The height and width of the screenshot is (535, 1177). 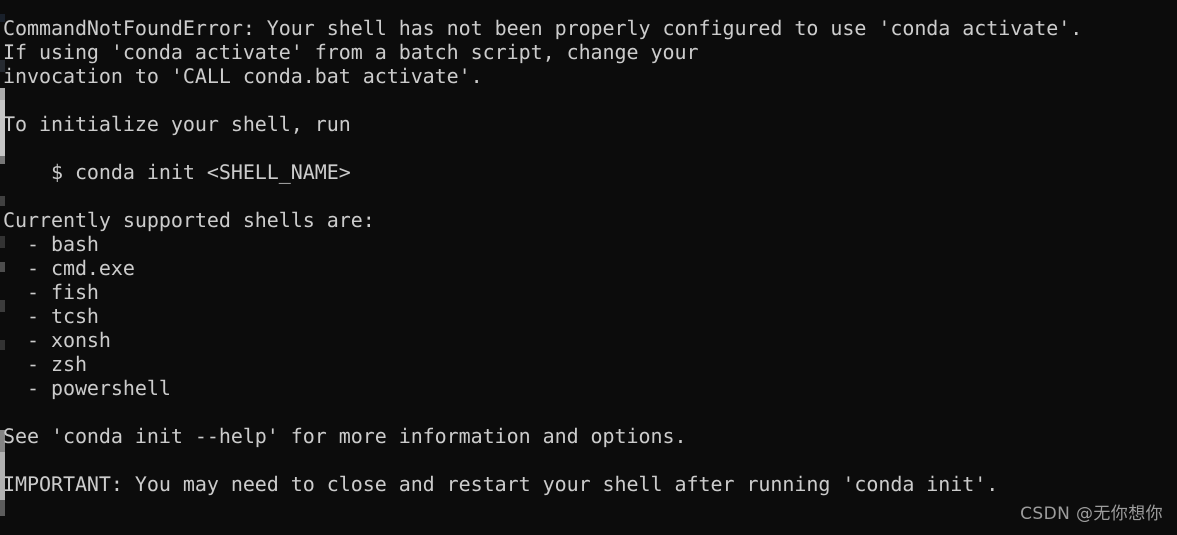 I want to click on console-line: - powershell, so click(x=87, y=388).